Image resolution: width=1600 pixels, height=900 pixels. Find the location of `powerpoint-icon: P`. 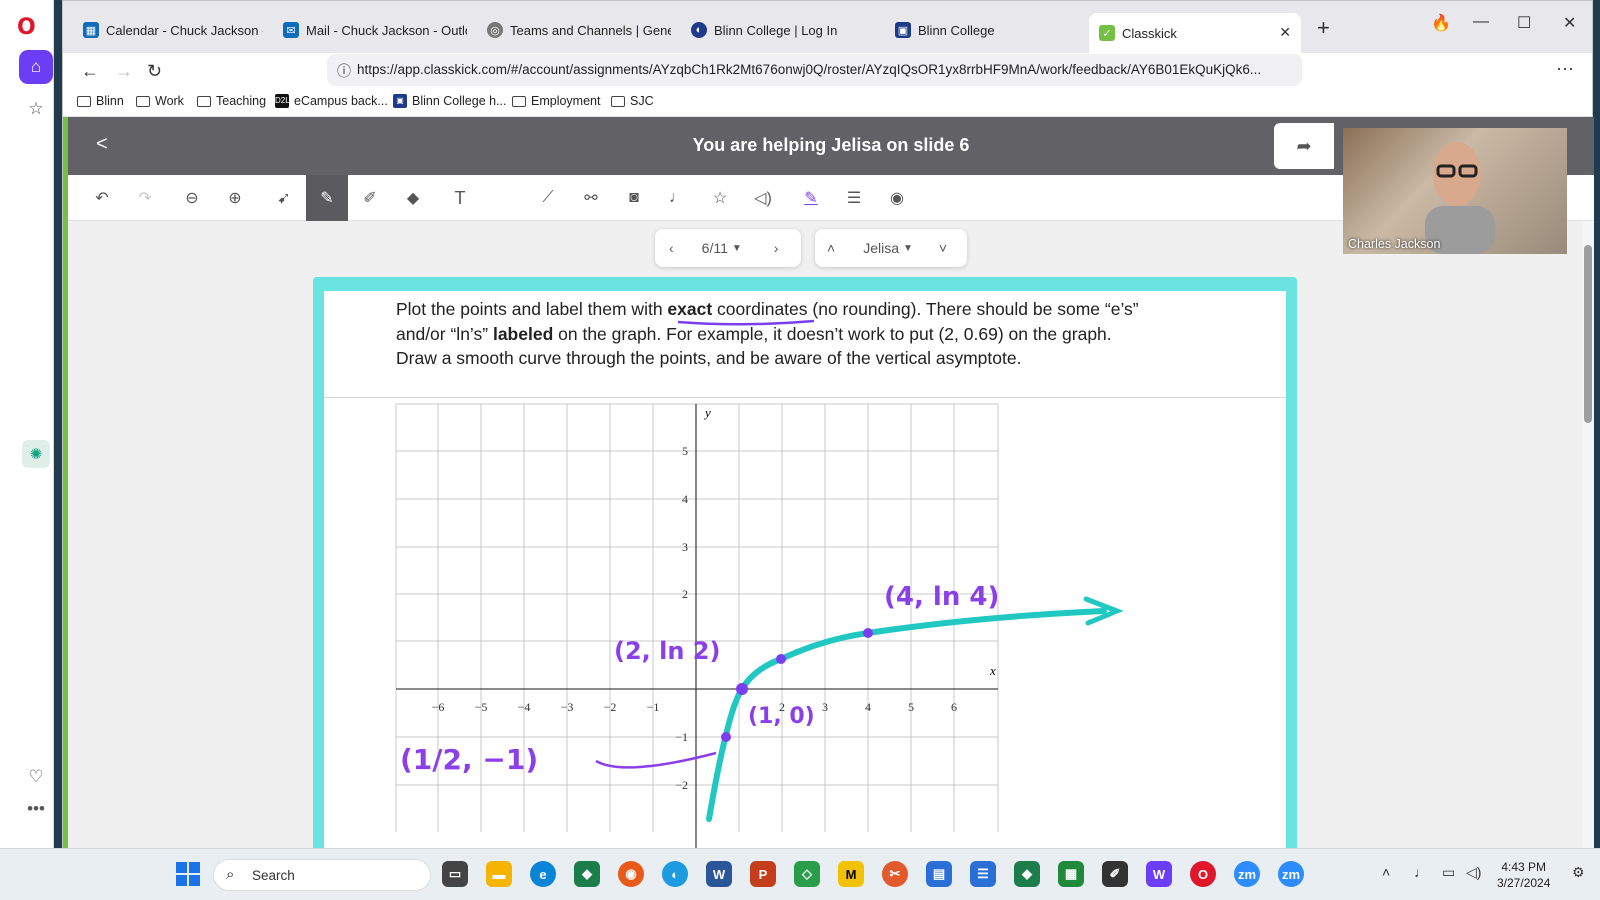

powerpoint-icon: P is located at coordinates (763, 874).